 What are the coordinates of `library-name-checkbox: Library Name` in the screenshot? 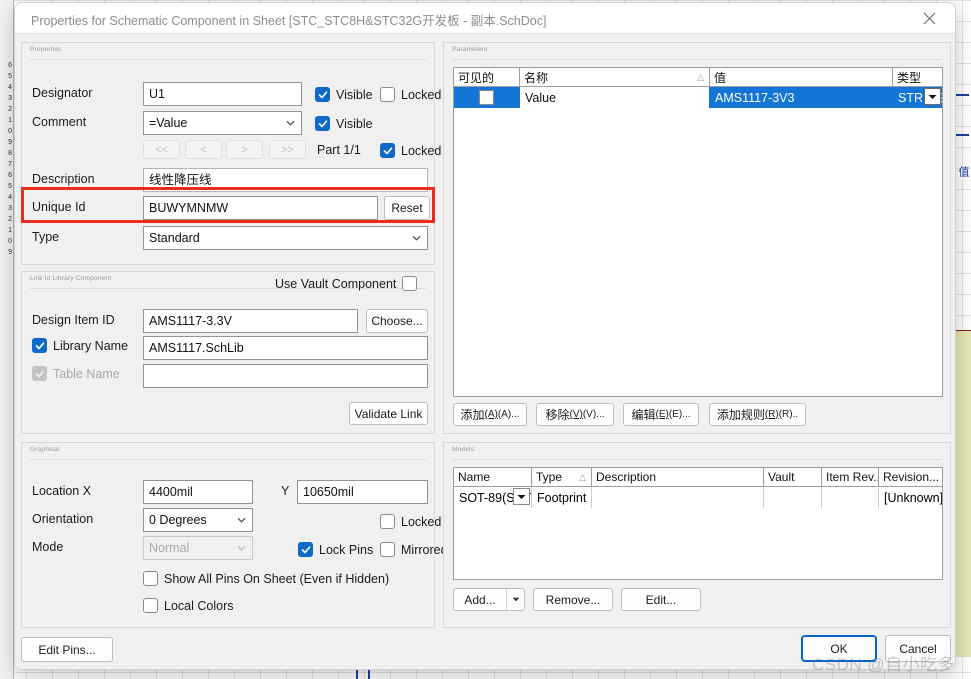 It's located at (80, 345).